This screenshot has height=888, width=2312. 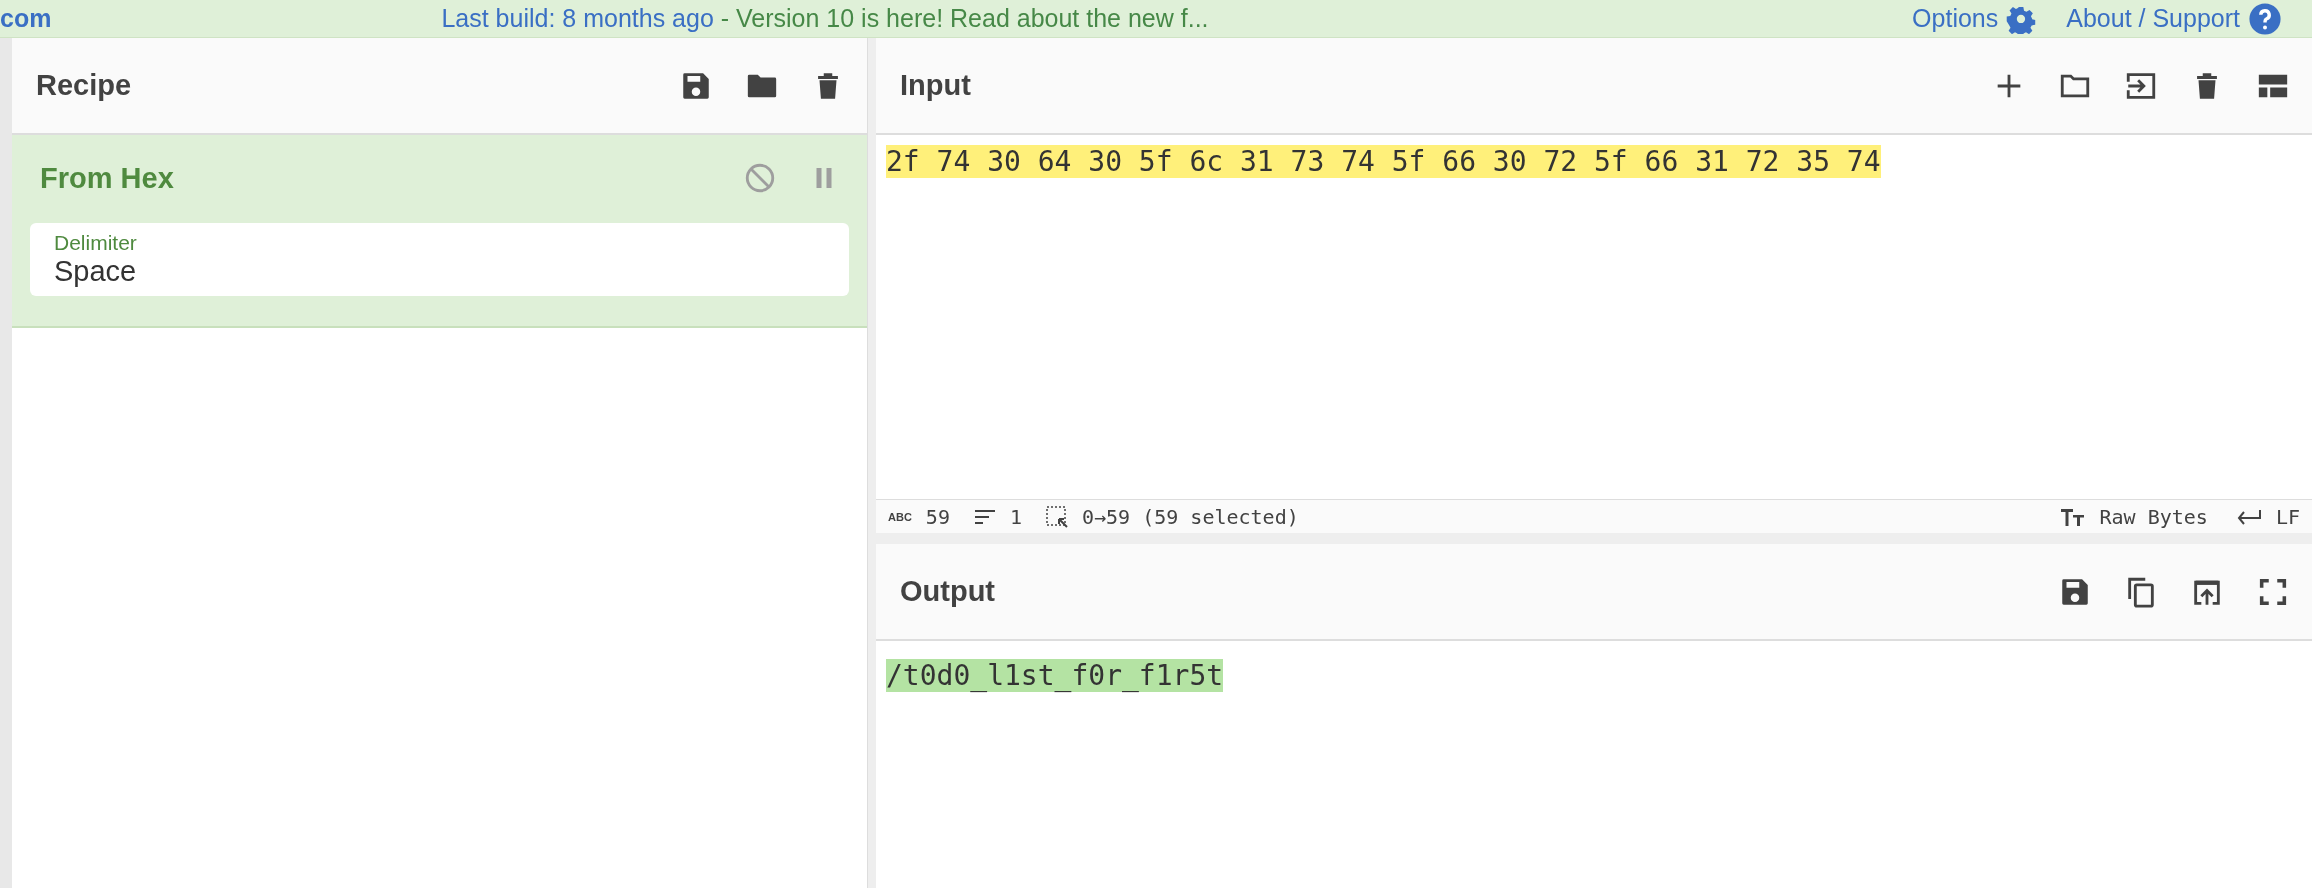 I want to click on recipe-title: Recipe, so click(x=84, y=85).